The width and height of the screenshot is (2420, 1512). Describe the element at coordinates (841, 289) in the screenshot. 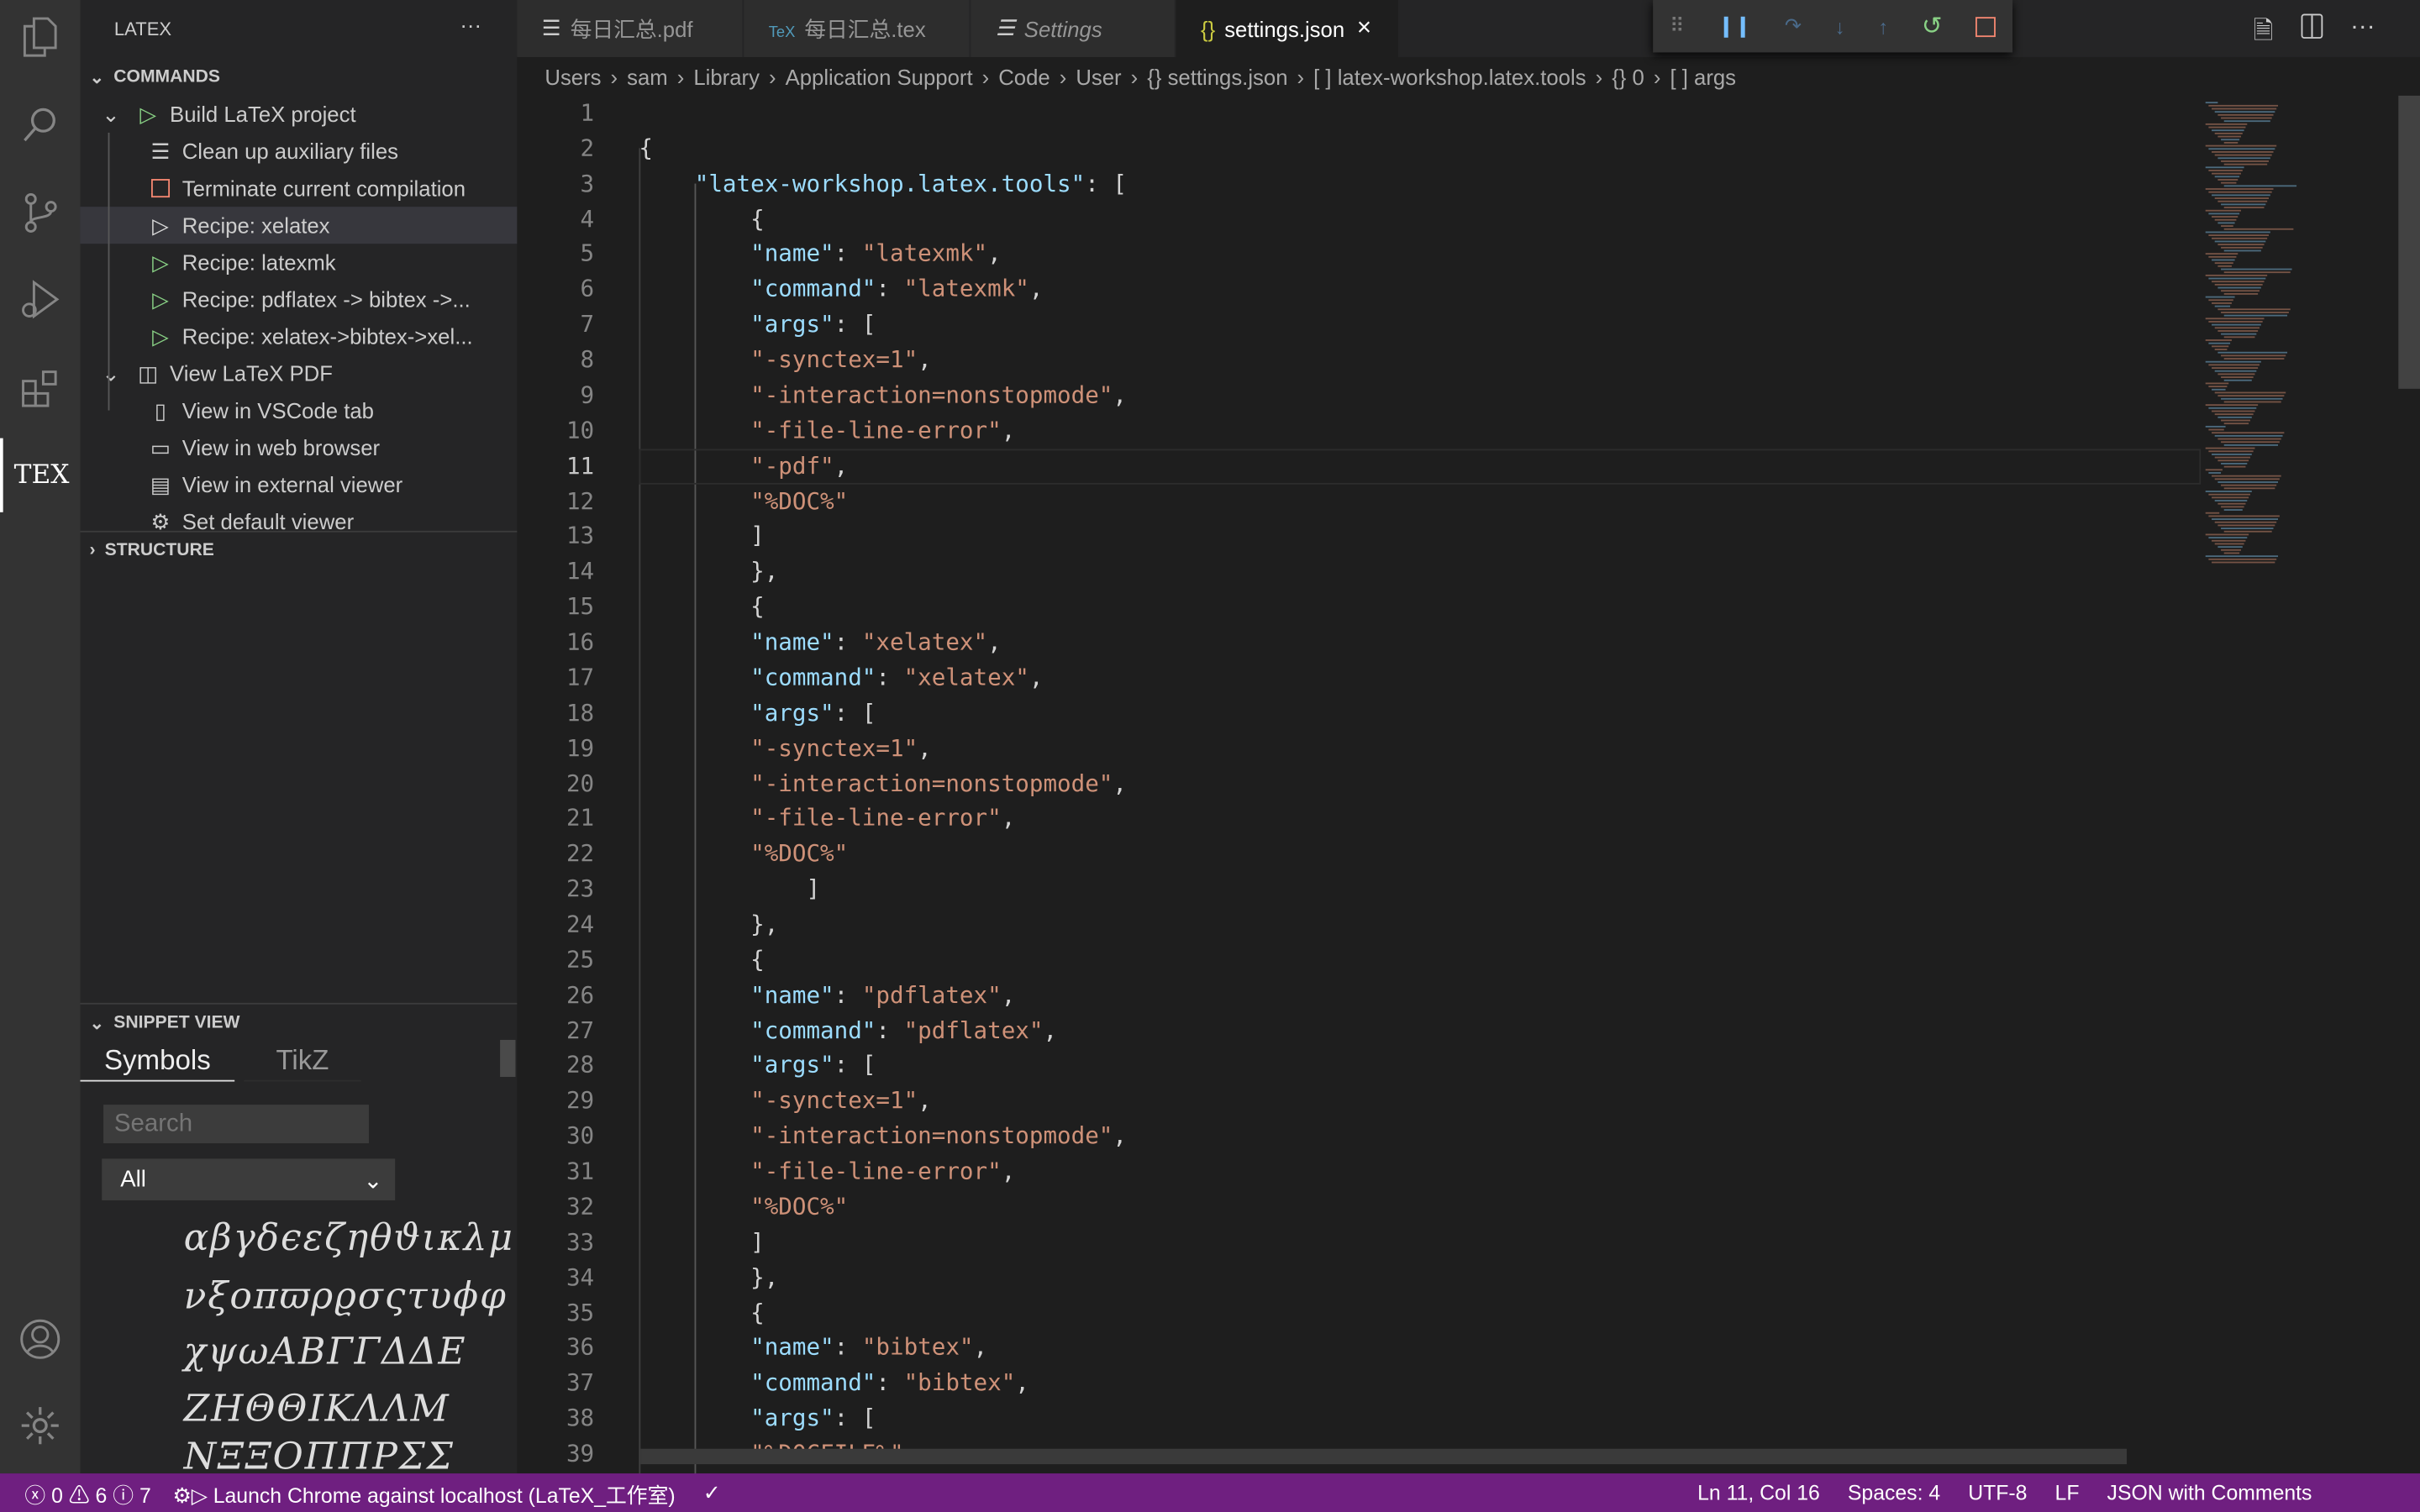

I see `code-line: "command": "latexmk",` at that location.